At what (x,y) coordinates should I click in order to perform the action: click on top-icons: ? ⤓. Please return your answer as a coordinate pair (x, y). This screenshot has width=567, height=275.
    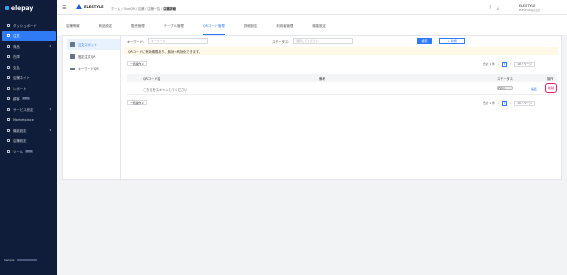
    Looking at the image, I should click on (494, 7).